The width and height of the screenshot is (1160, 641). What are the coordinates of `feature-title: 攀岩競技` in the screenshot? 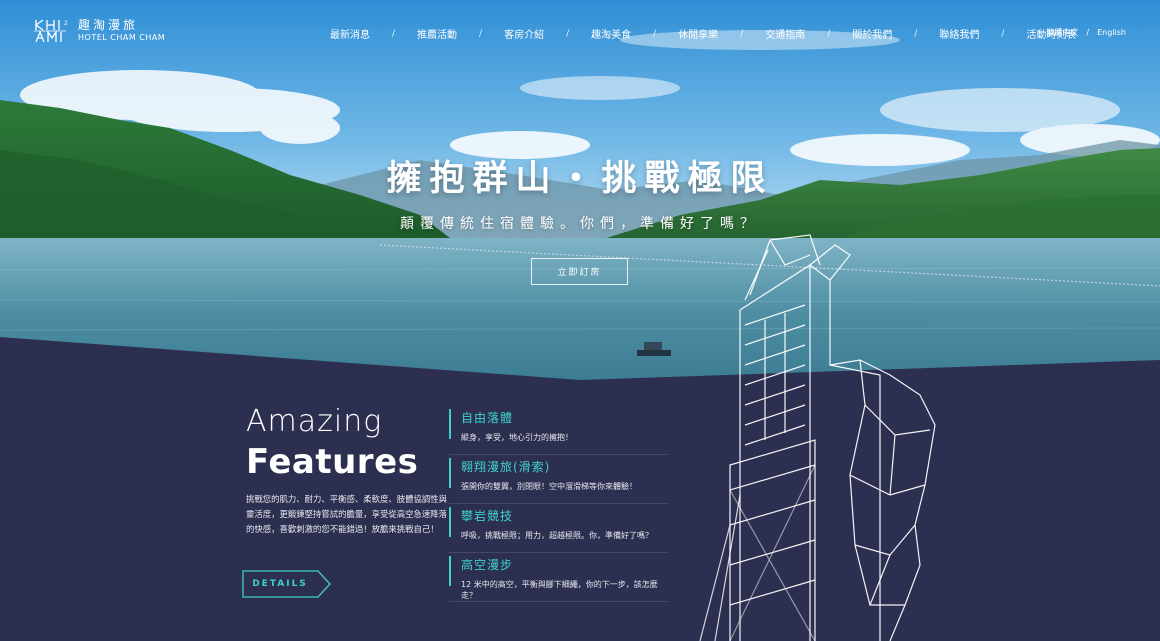 It's located at (487, 516).